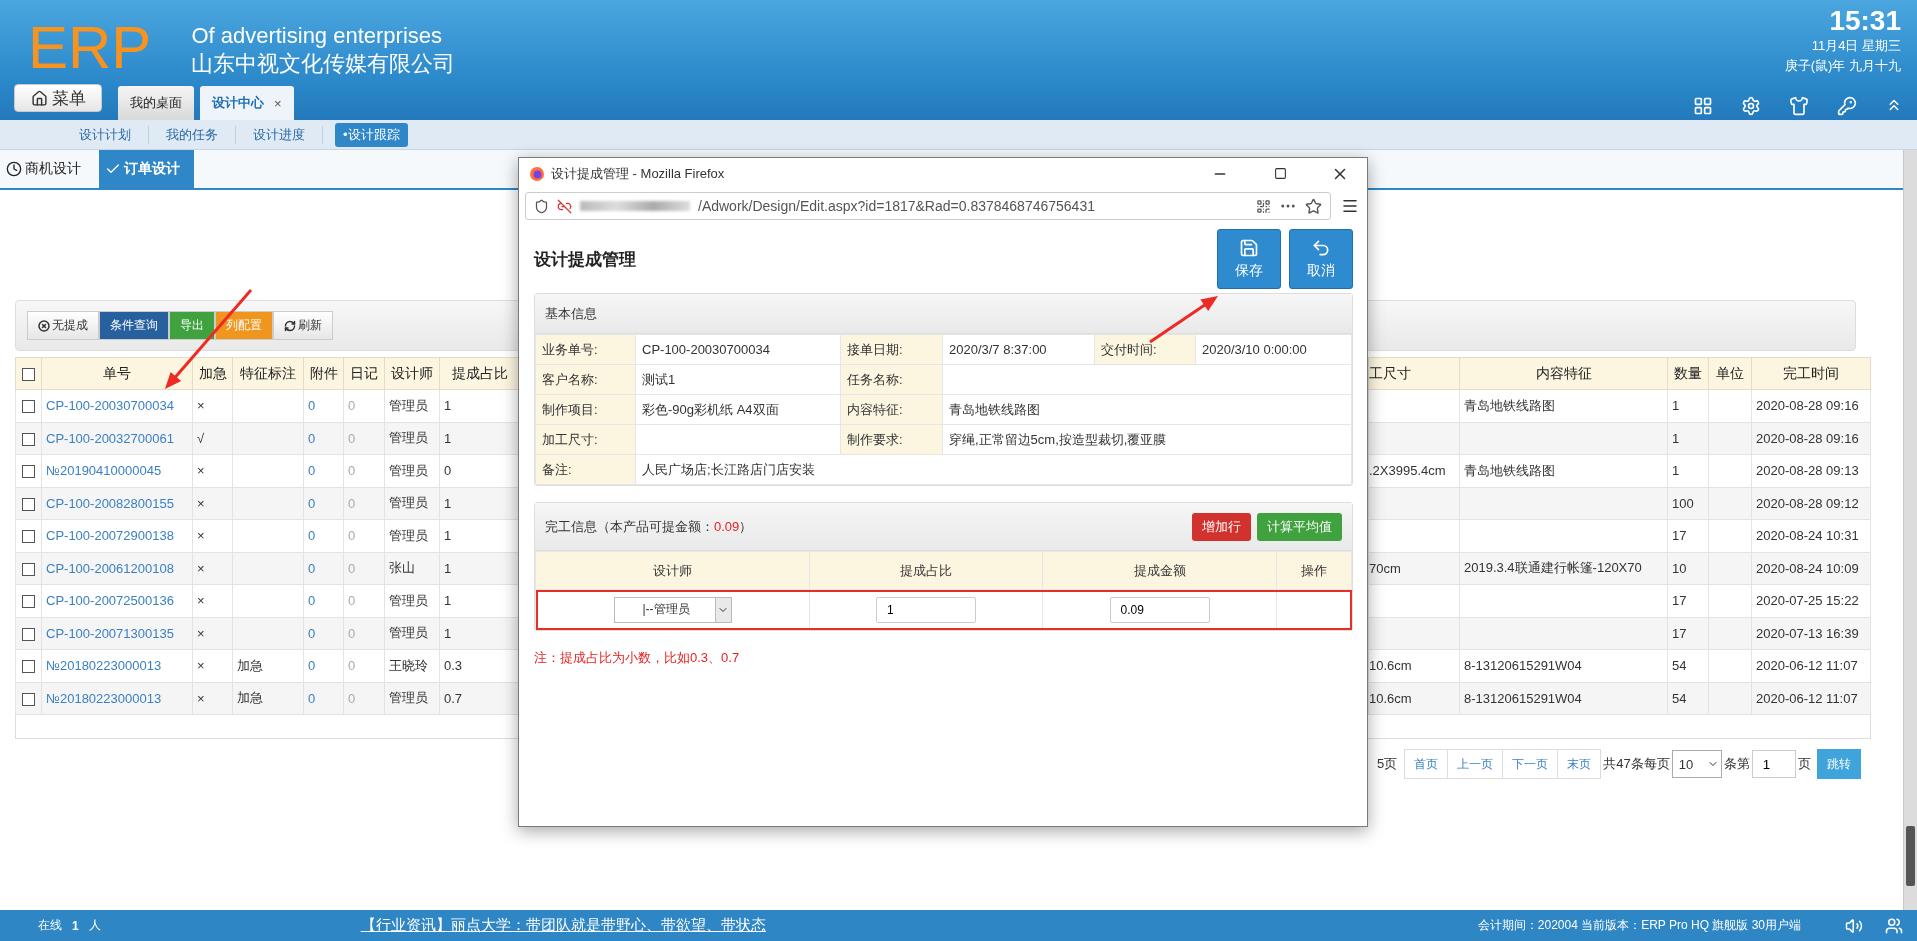 The image size is (1917, 941). I want to click on toolbar-button: 刷新, so click(303, 325).